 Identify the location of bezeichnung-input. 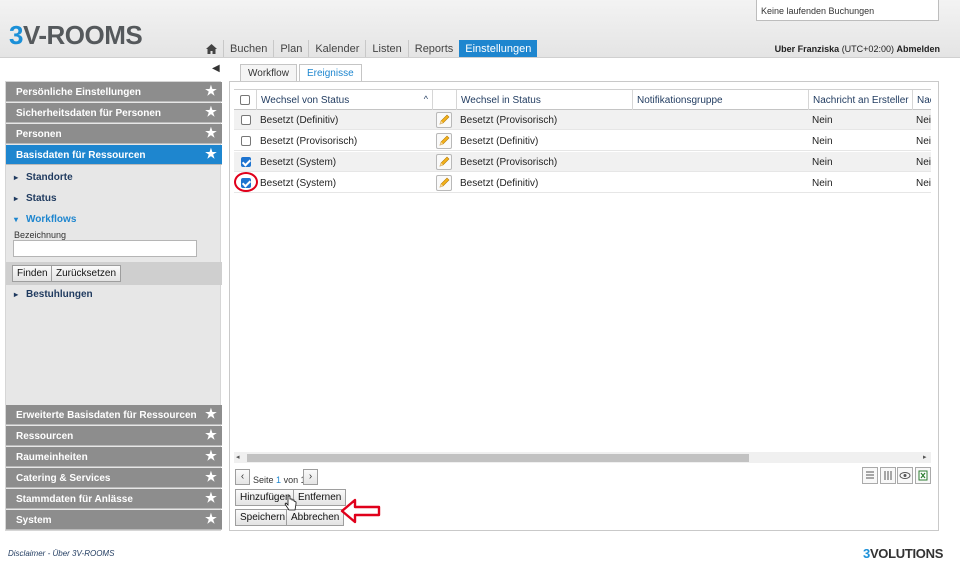
(105, 248).